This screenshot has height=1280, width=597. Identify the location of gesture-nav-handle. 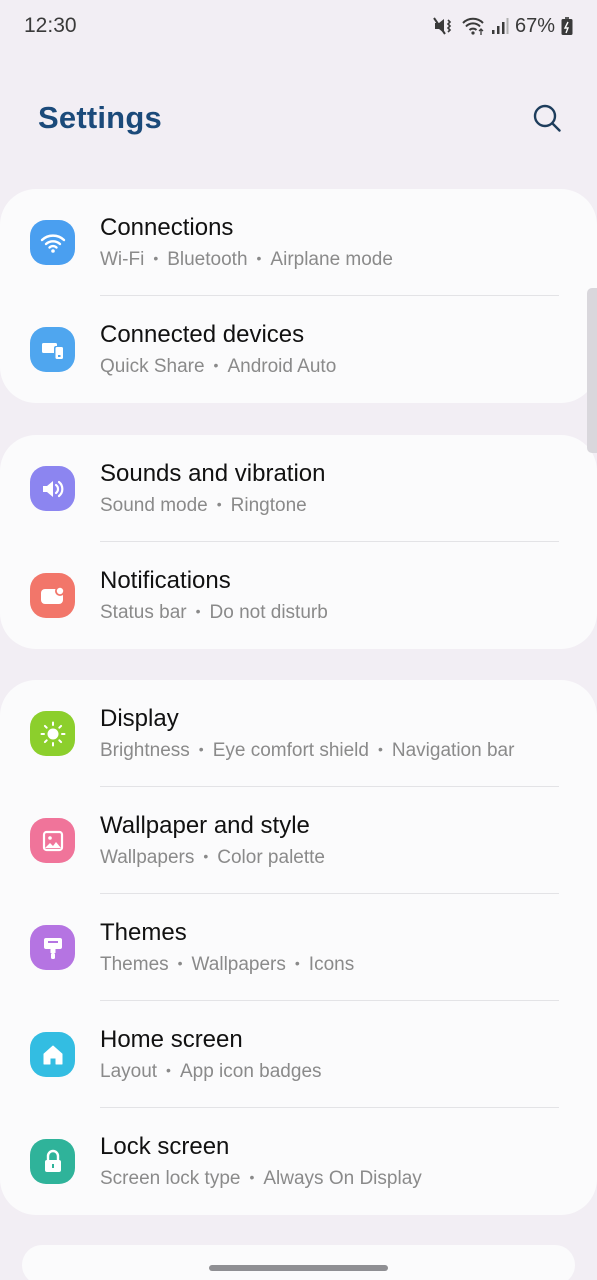
(298, 1268).